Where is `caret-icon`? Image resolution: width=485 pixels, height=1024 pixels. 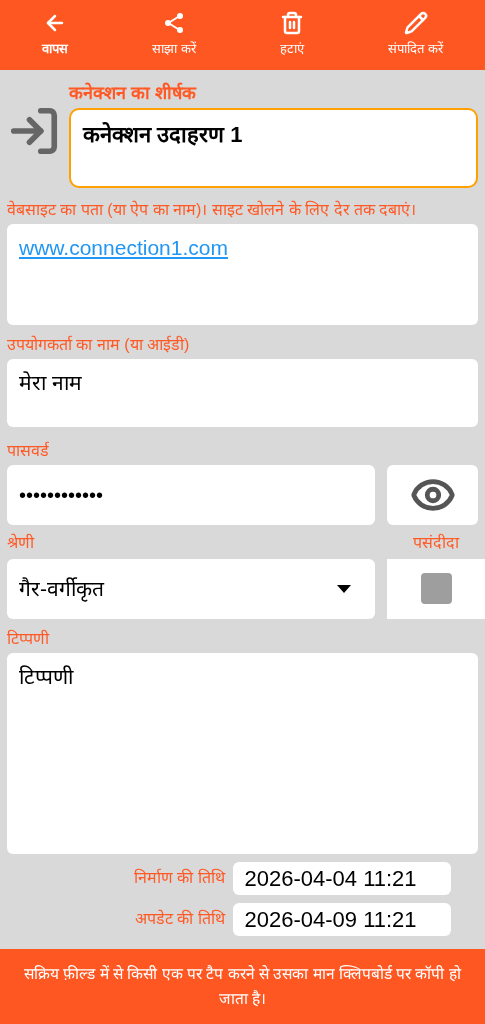
caret-icon is located at coordinates (344, 588).